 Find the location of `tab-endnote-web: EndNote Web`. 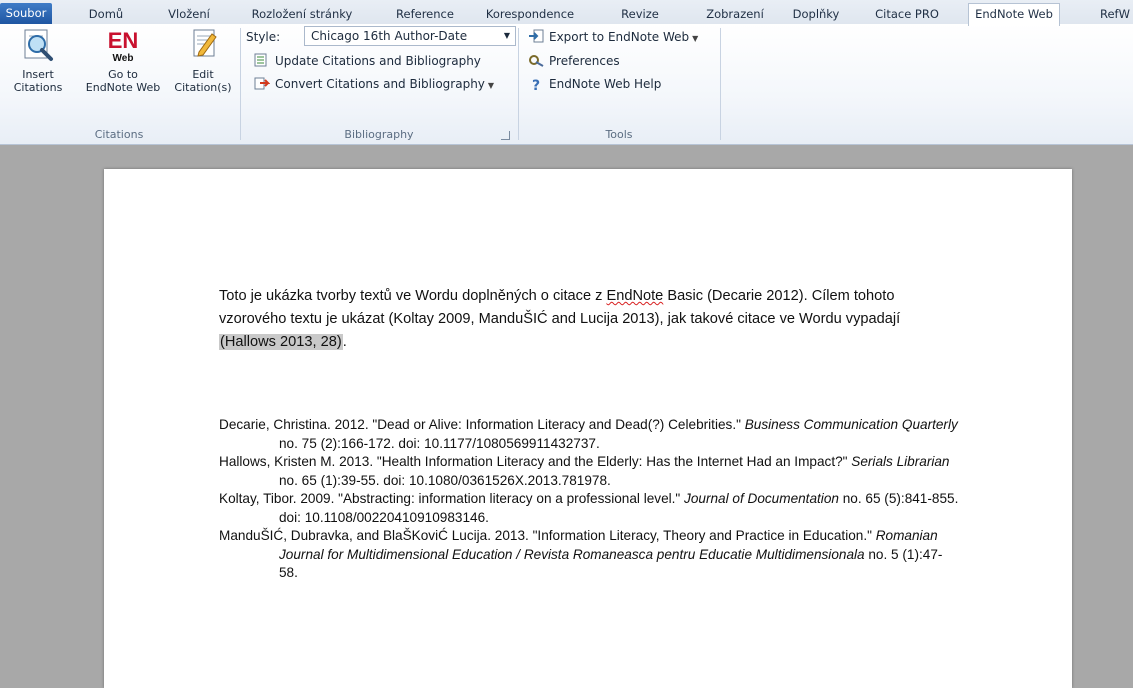

tab-endnote-web: EndNote Web is located at coordinates (1014, 14).